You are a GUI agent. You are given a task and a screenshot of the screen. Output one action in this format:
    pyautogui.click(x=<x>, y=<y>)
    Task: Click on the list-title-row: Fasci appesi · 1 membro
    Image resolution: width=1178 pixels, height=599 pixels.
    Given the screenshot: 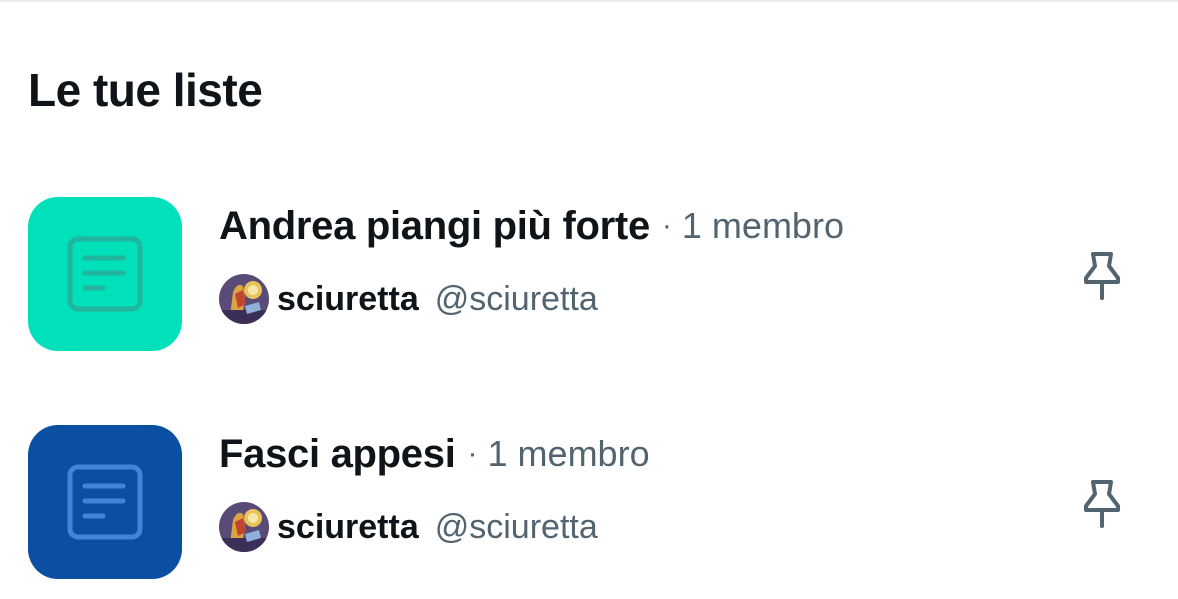 What is the action you would take?
    pyautogui.click(x=434, y=454)
    